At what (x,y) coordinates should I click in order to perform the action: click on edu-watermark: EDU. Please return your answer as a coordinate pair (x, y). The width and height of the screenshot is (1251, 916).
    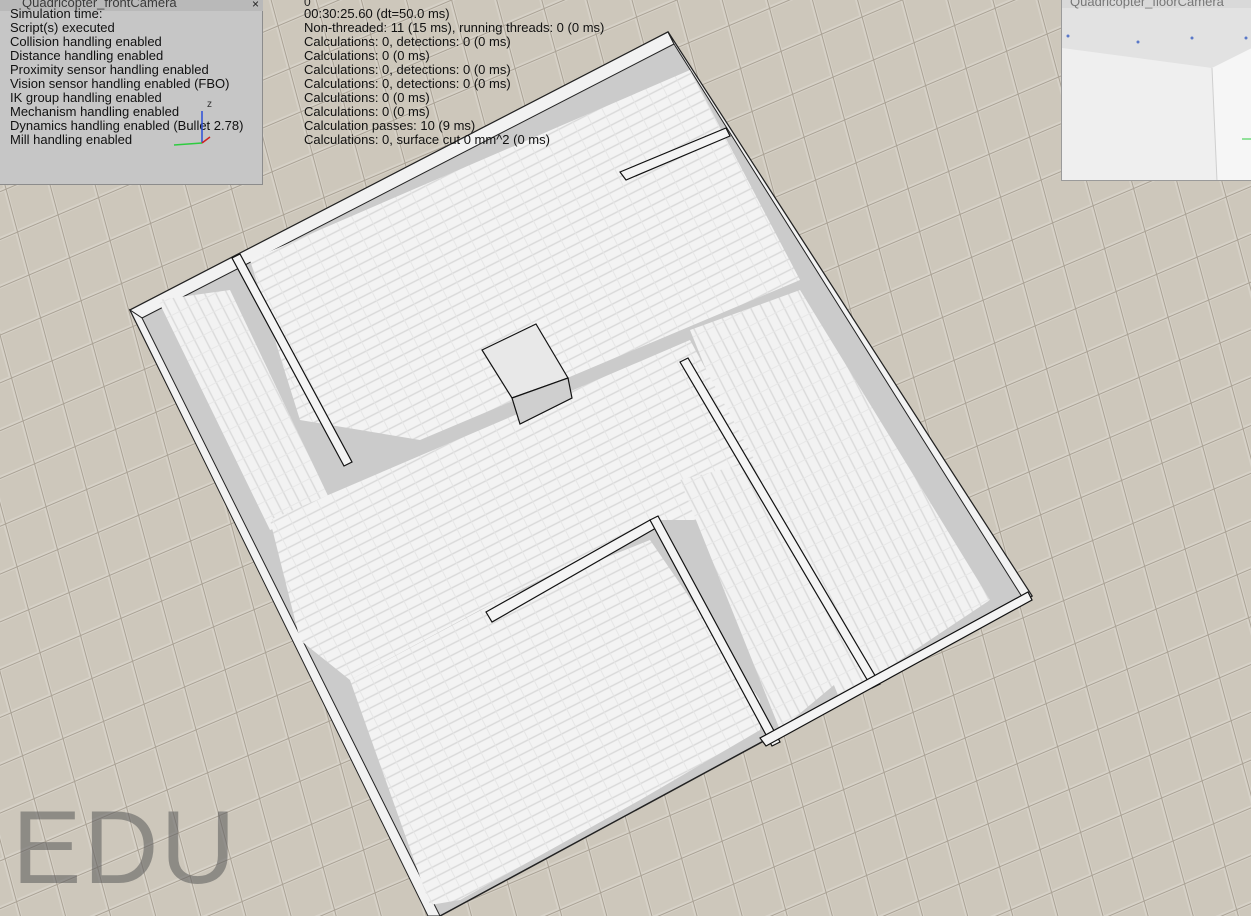
    Looking at the image, I should click on (125, 848).